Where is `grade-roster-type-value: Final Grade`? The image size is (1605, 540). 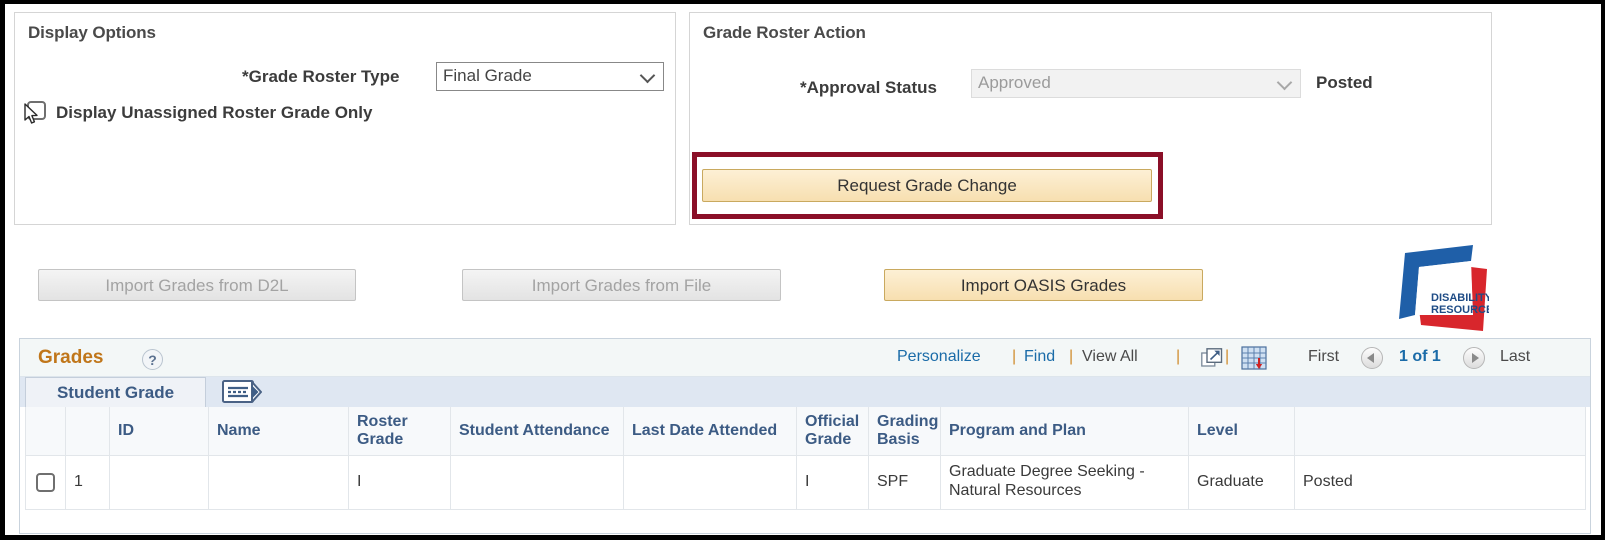 grade-roster-type-value: Final Grade is located at coordinates (487, 75).